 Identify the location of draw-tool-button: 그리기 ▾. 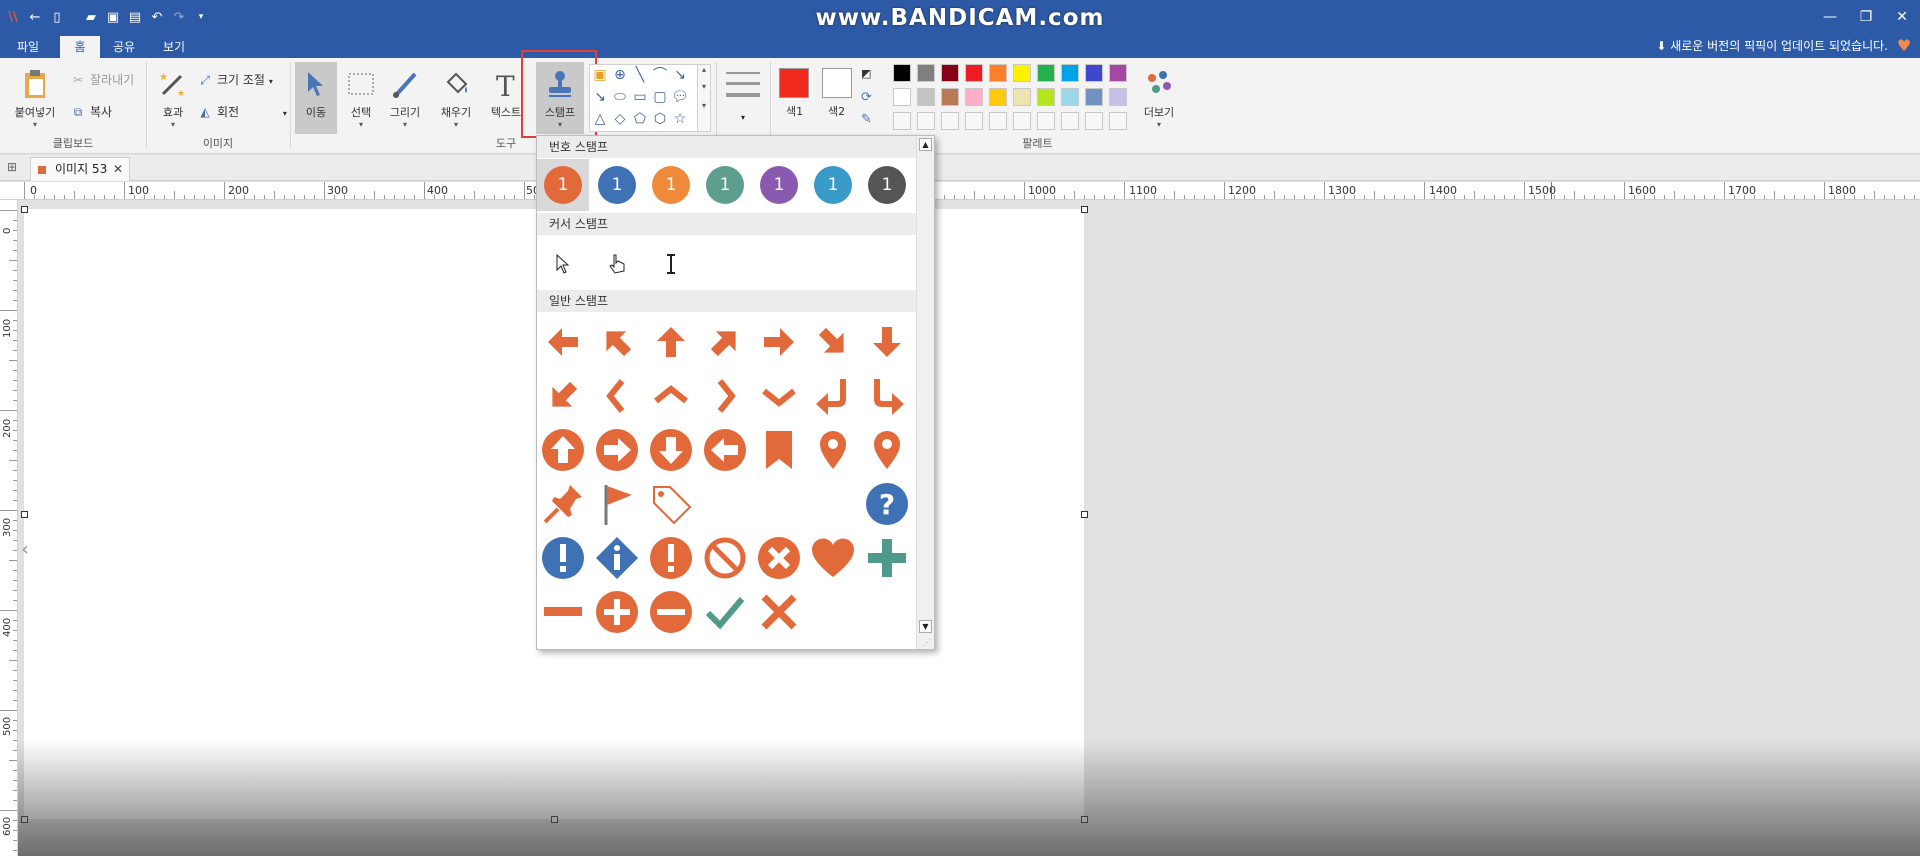
(405, 98).